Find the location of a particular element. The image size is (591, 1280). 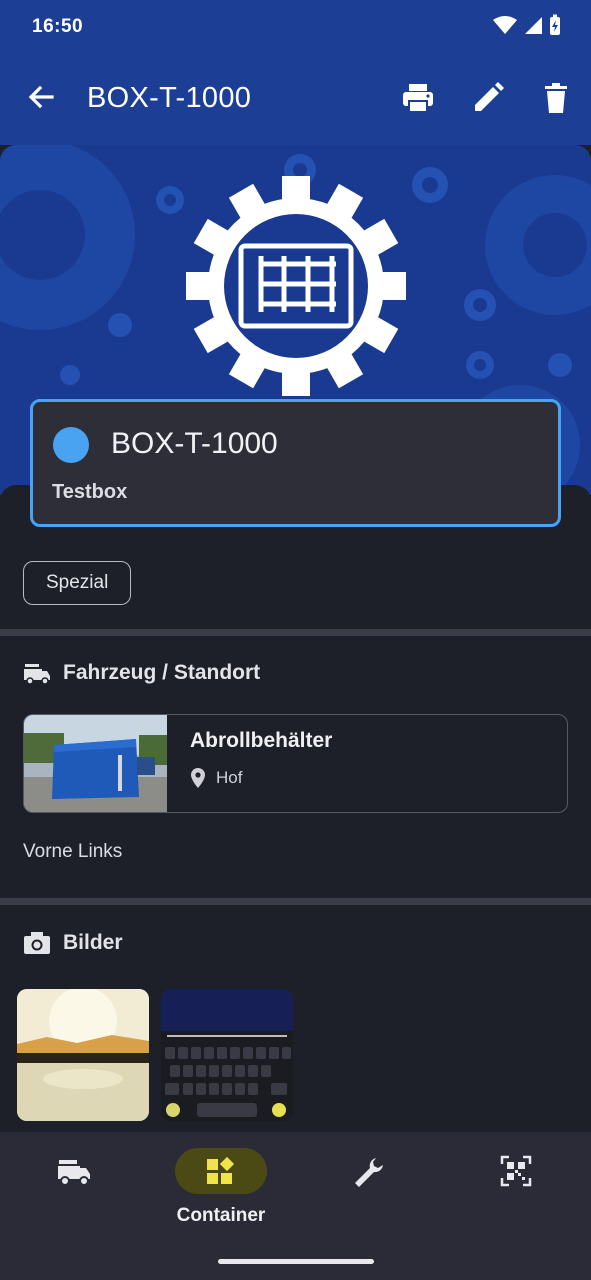

status-icons is located at coordinates (527, 25).